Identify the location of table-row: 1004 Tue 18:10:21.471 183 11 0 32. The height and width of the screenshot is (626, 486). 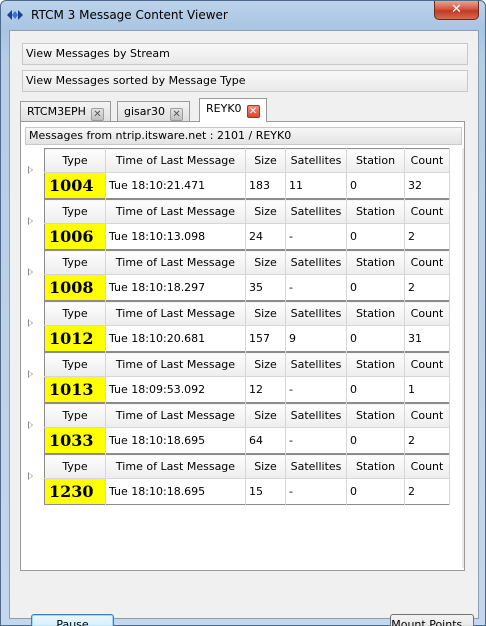
(247, 185).